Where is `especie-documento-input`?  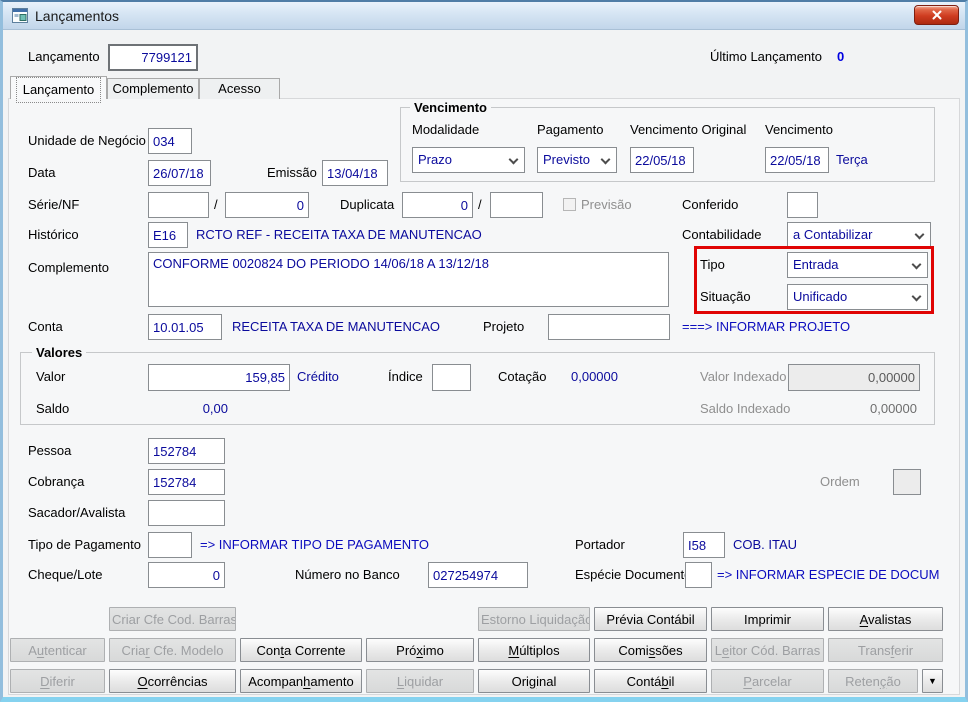
especie-documento-input is located at coordinates (698, 575).